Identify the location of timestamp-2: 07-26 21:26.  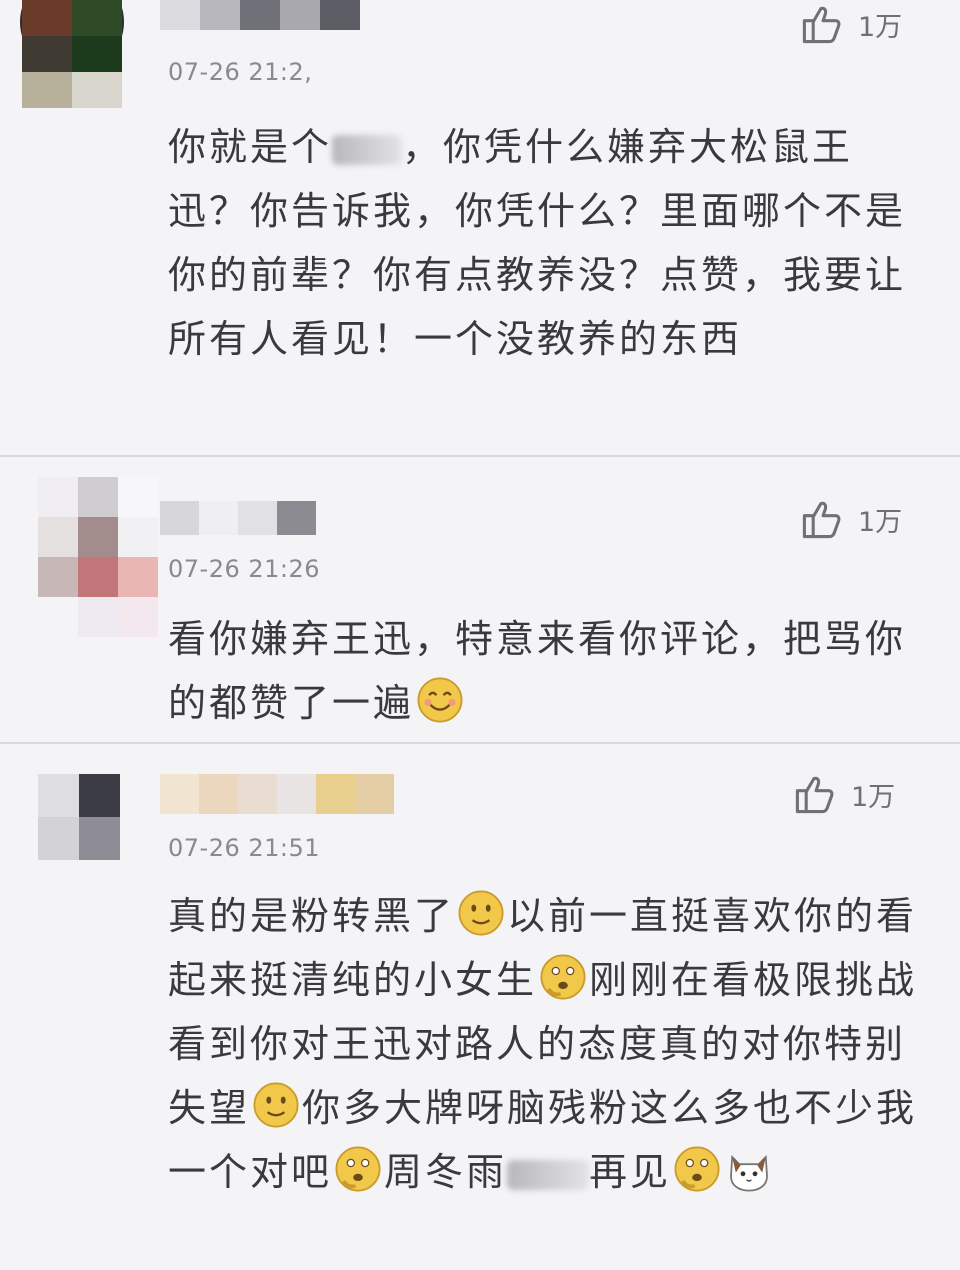
(244, 569).